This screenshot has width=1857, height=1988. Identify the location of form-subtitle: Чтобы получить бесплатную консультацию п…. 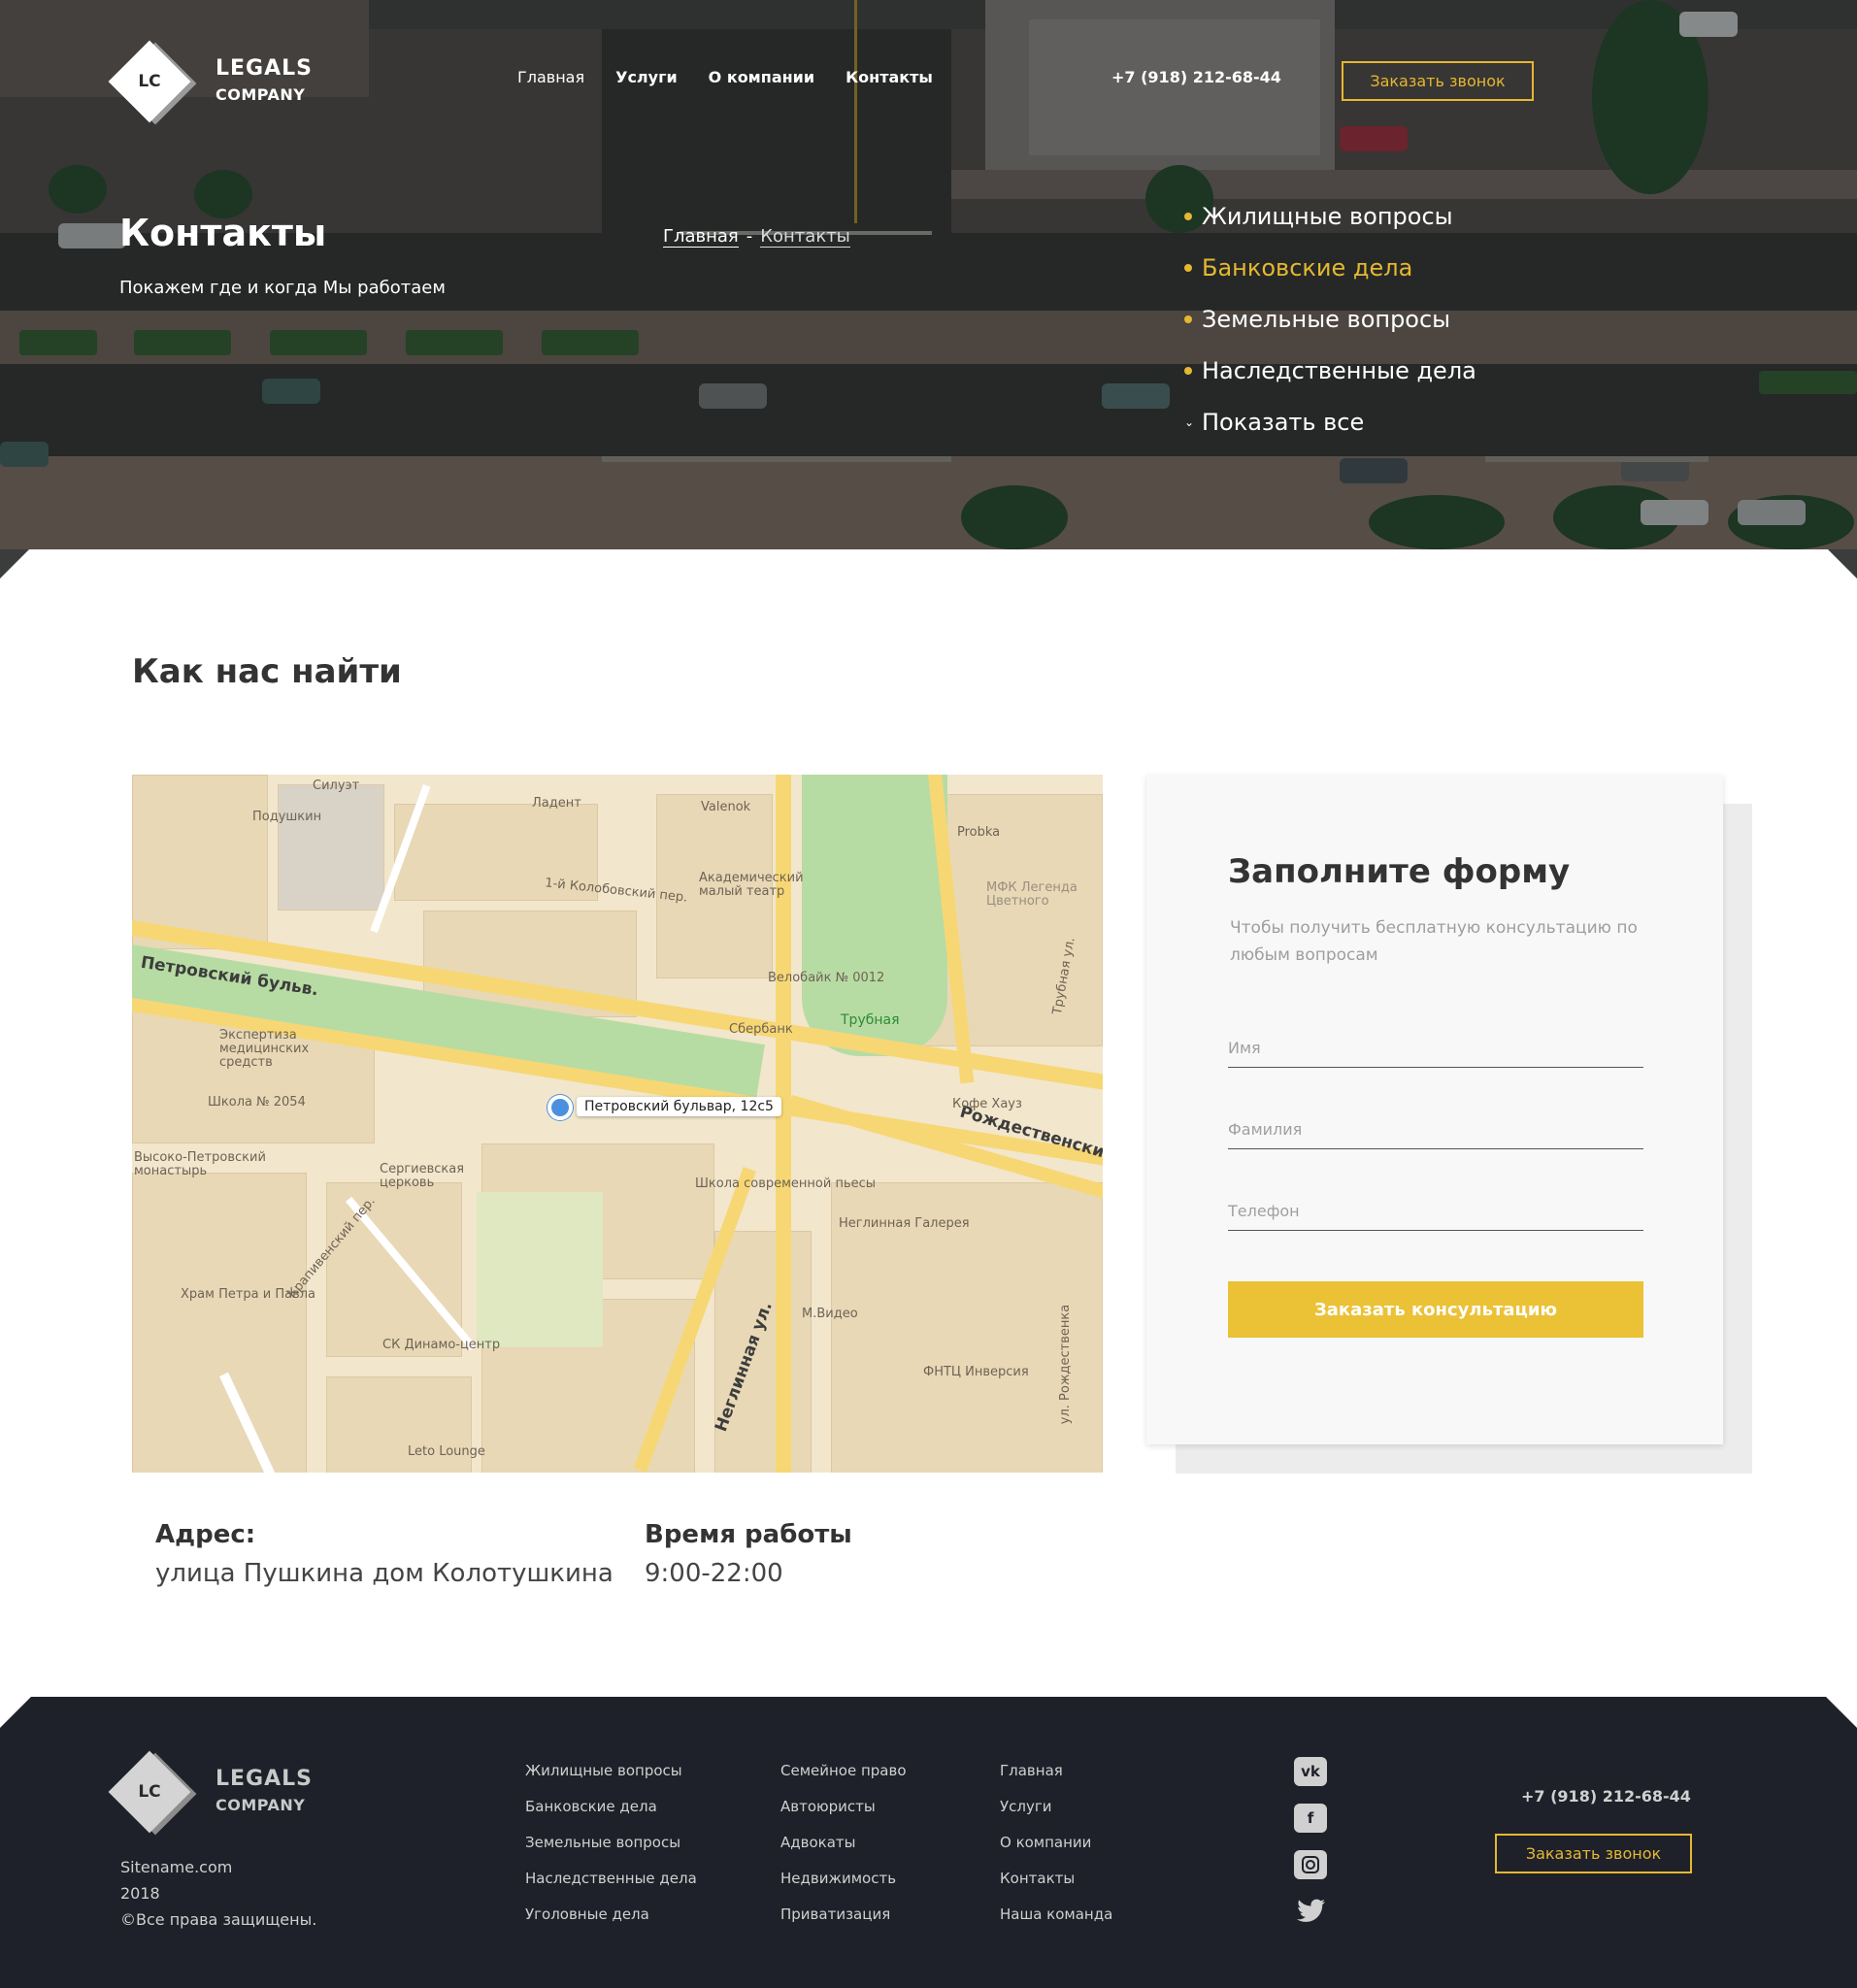
(1434, 942).